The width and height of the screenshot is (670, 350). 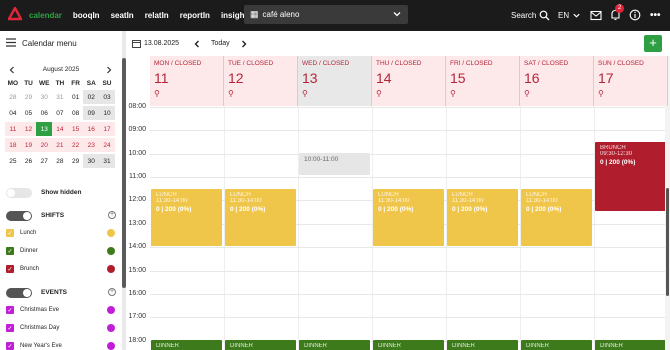 I want to click on mini-calendar-day: 22, so click(x=75, y=145).